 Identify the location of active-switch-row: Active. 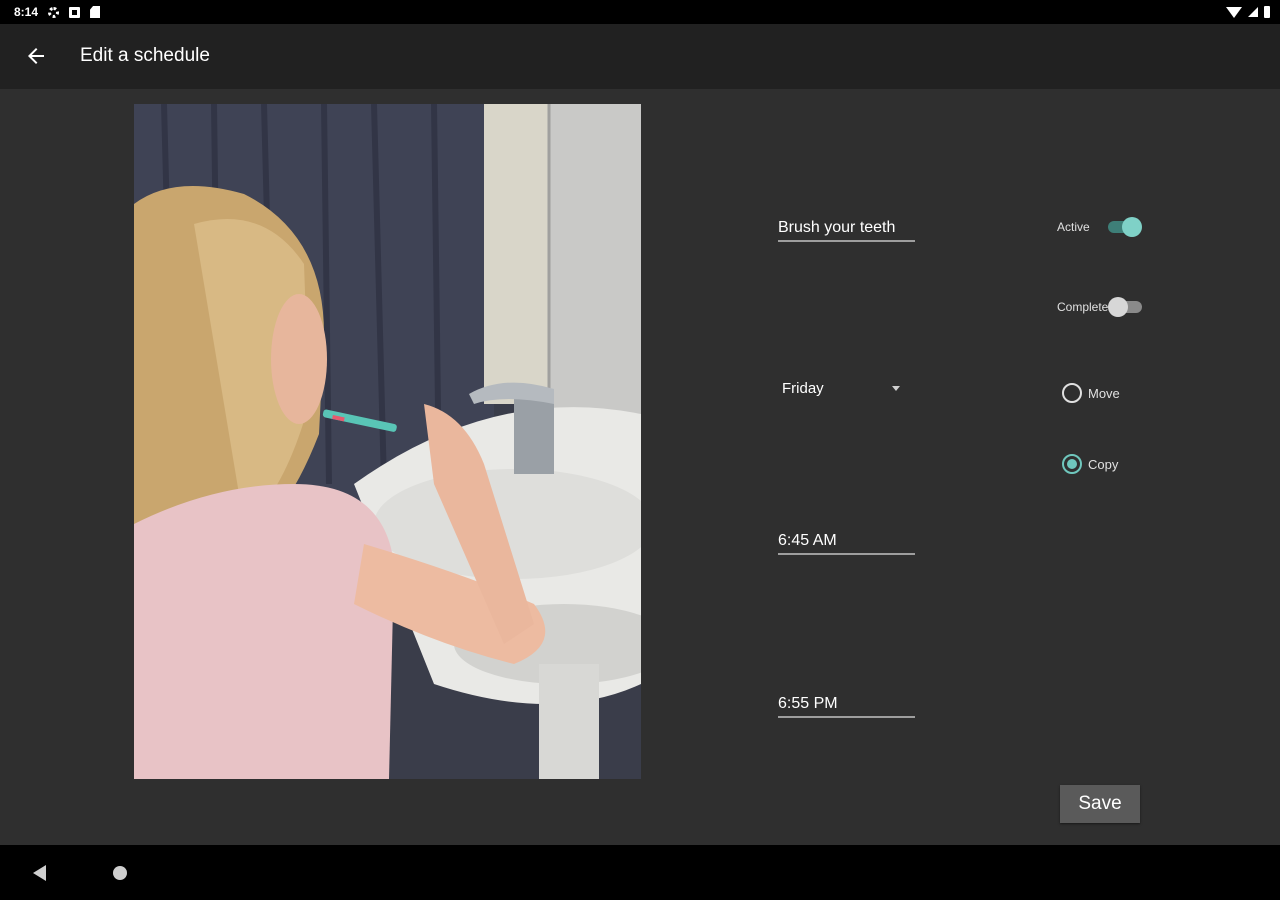
(1099, 227).